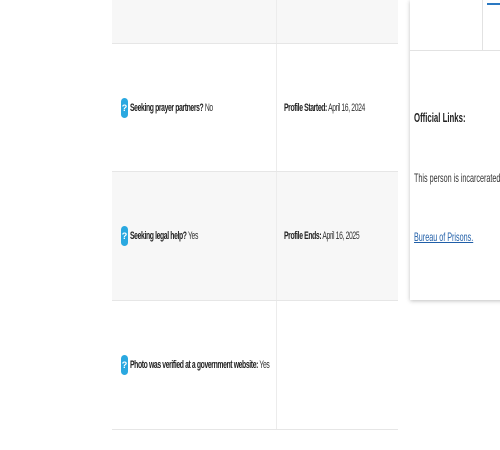 The width and height of the screenshot is (500, 450). I want to click on detail-label: Profile Ends:, so click(303, 236).